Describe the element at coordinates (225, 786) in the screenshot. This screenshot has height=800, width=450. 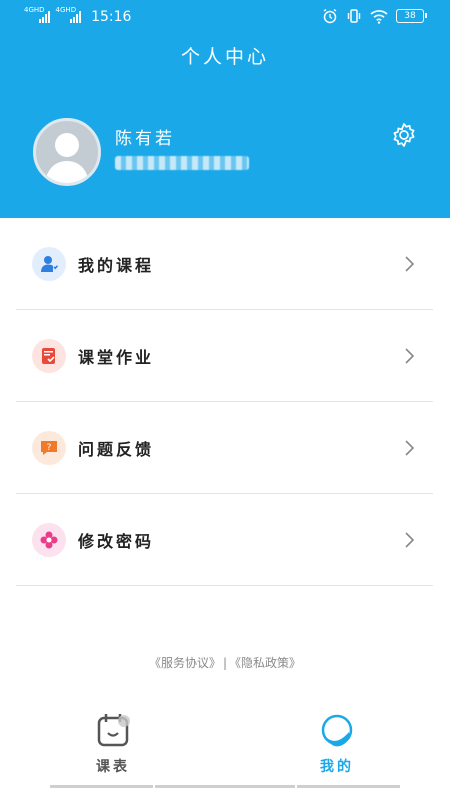
I see `home-indicator-center` at that location.